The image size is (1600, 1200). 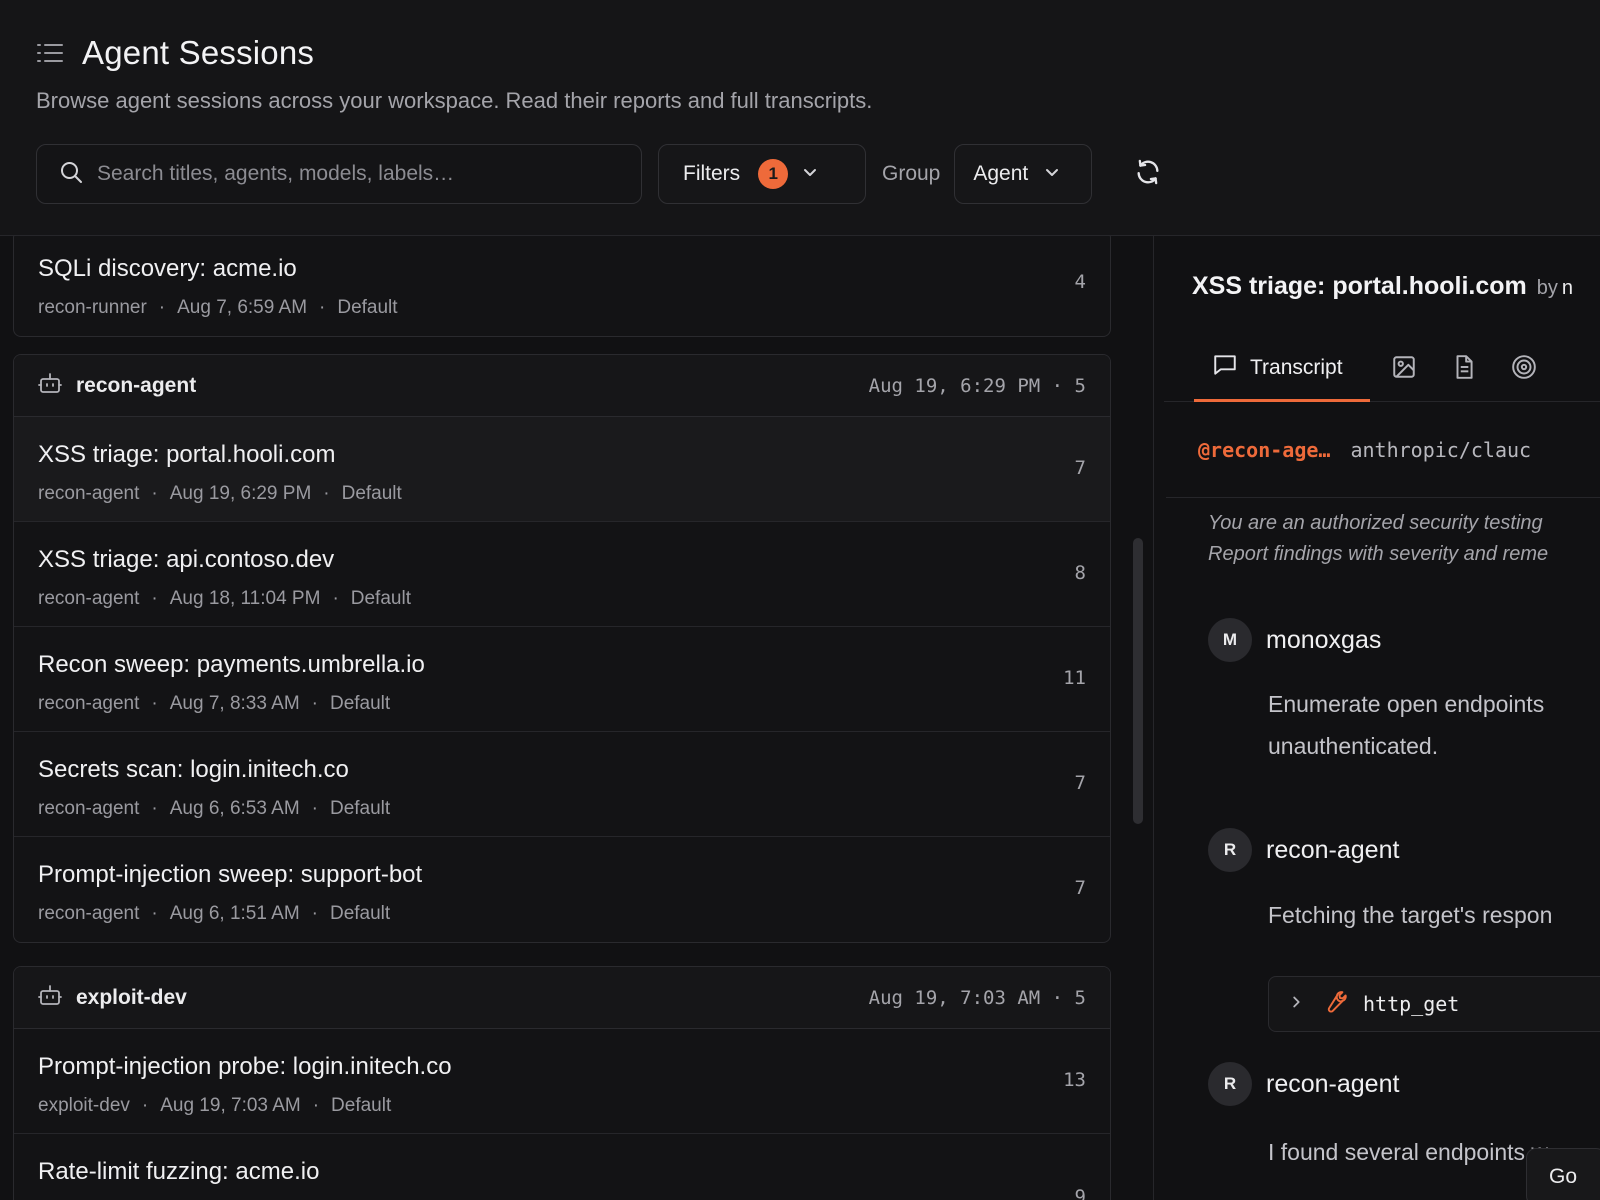 I want to click on image-icon, so click(x=1404, y=369).